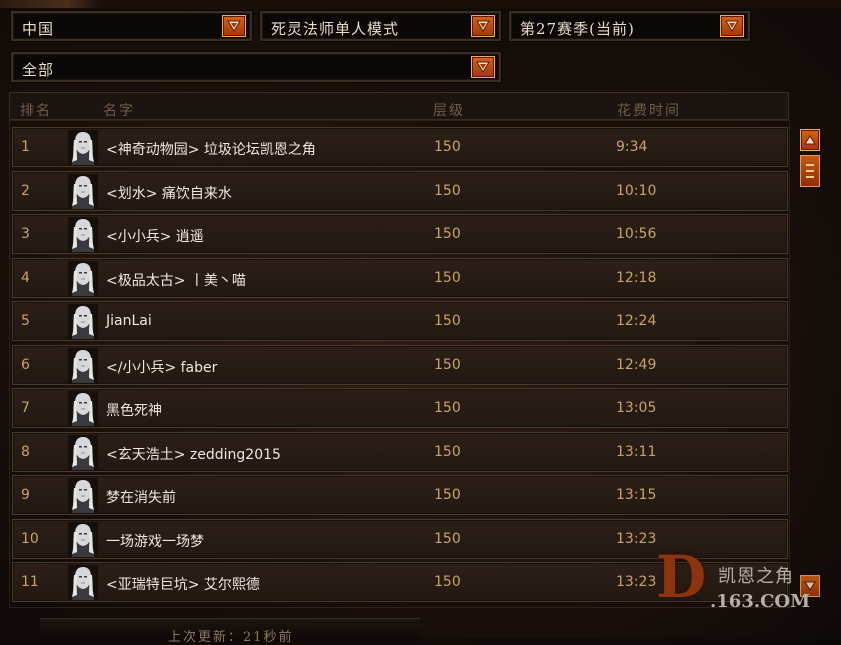  I want to click on time-column-header: 花费时间, so click(649, 110).